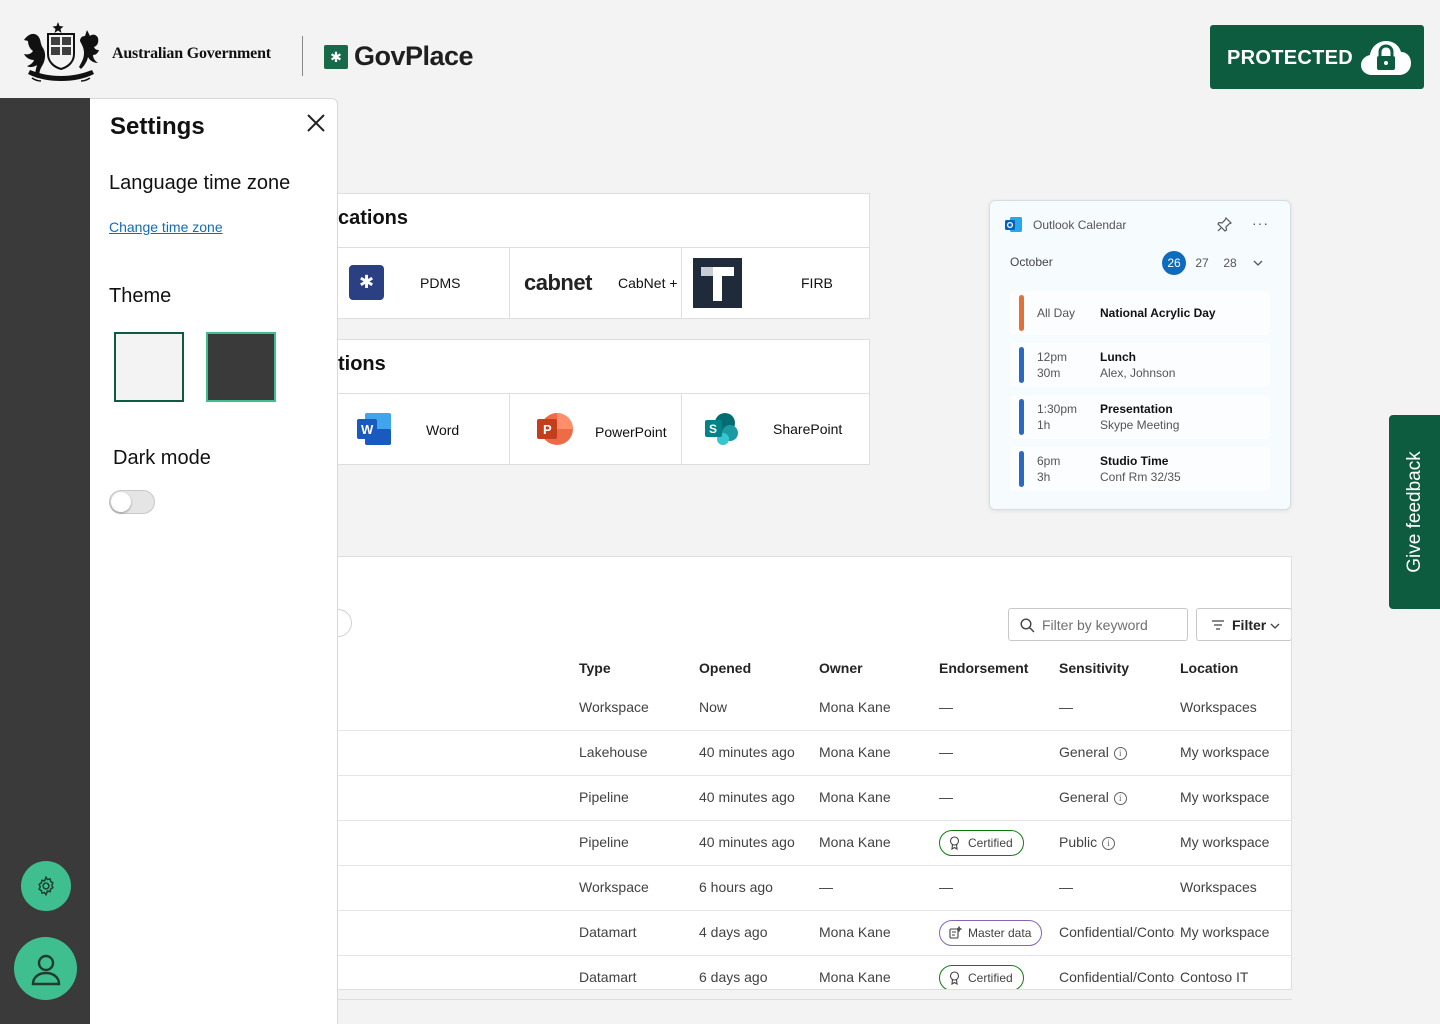  What do you see at coordinates (1224, 224) in the screenshot?
I see `pin-icon` at bounding box center [1224, 224].